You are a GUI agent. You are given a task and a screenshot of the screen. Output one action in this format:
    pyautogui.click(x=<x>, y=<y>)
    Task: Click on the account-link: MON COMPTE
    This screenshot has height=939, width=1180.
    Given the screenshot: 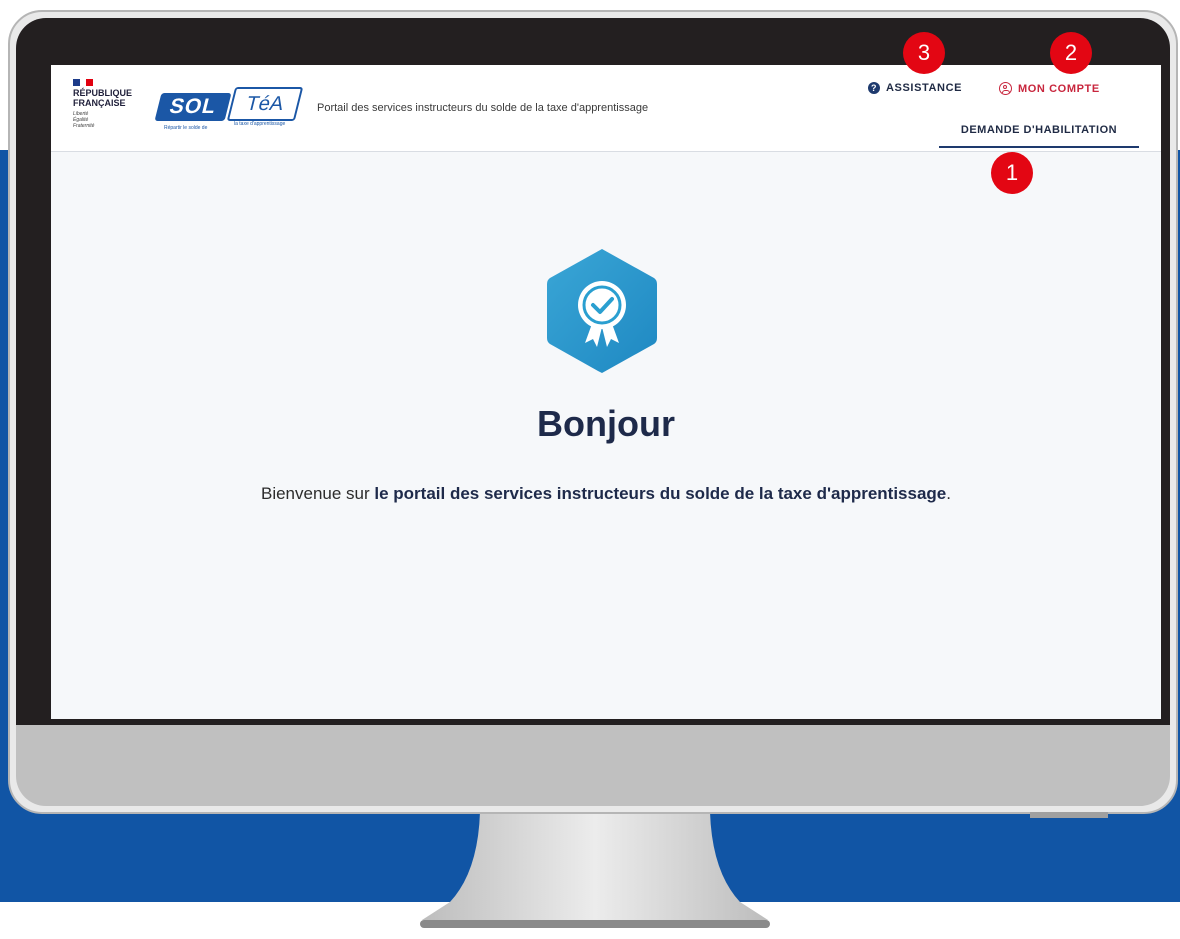 What is the action you would take?
    pyautogui.click(x=1049, y=88)
    